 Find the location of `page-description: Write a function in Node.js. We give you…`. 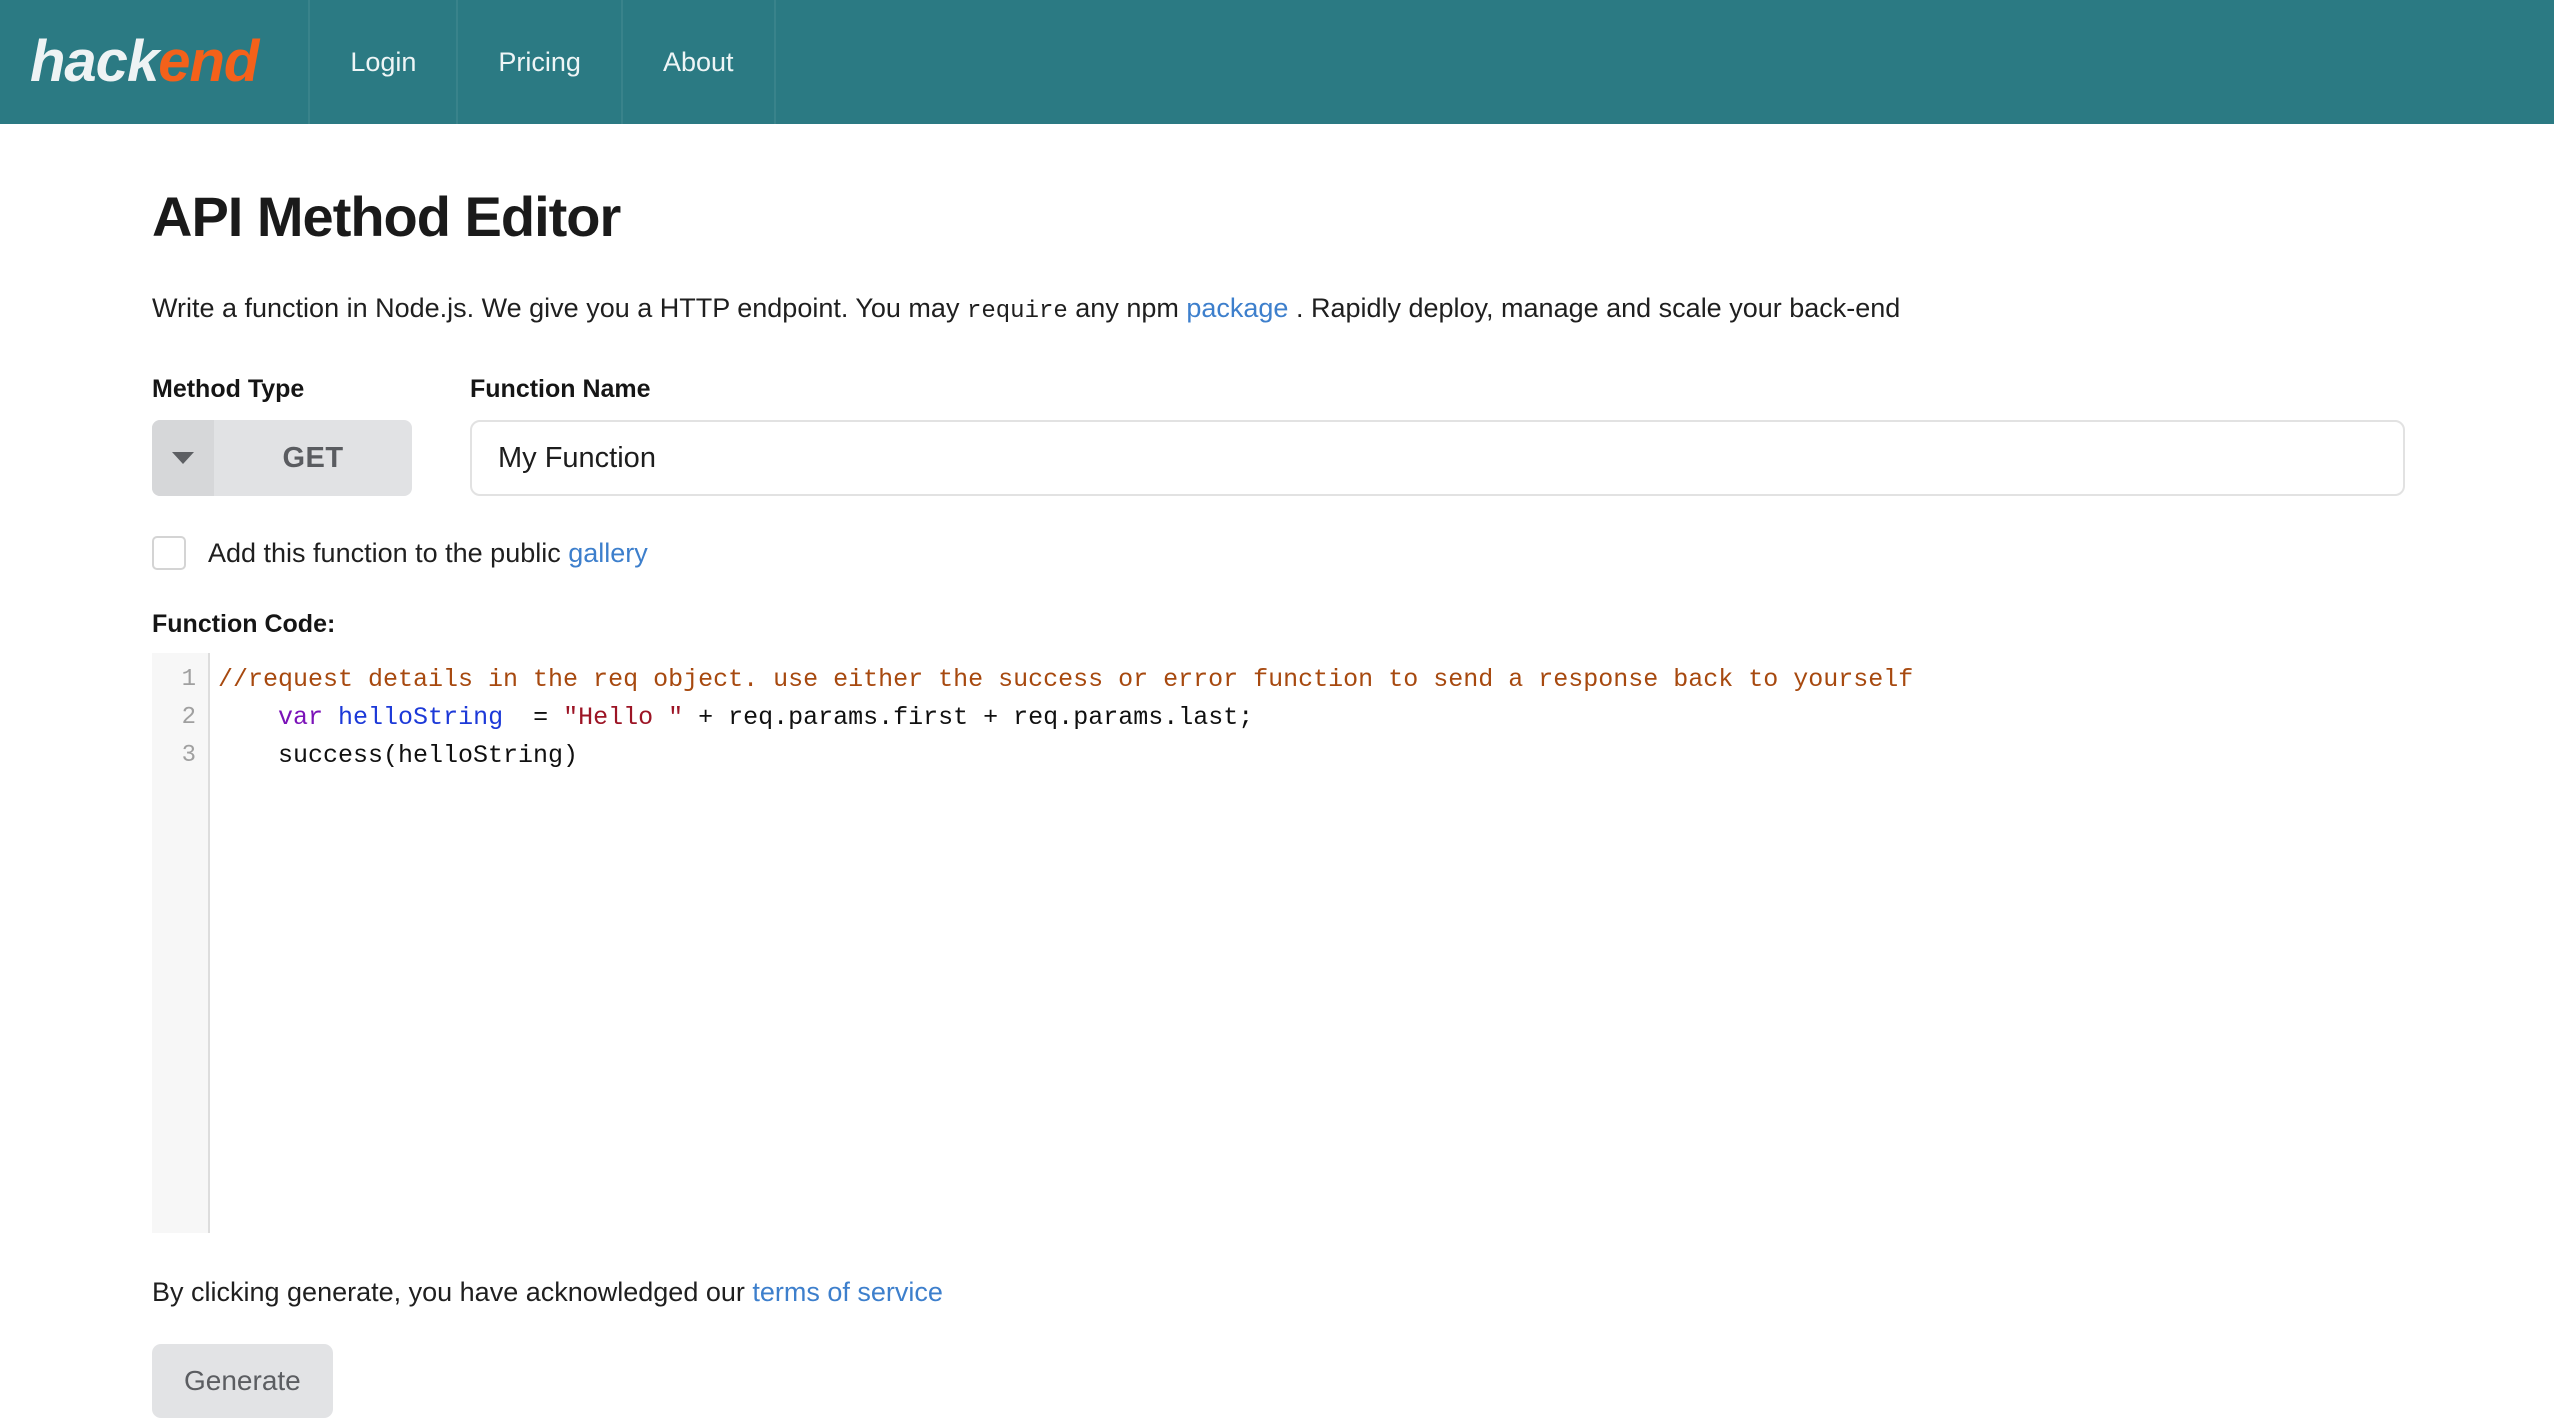

page-description: Write a function in Node.js. We give you… is located at coordinates (1353, 309).